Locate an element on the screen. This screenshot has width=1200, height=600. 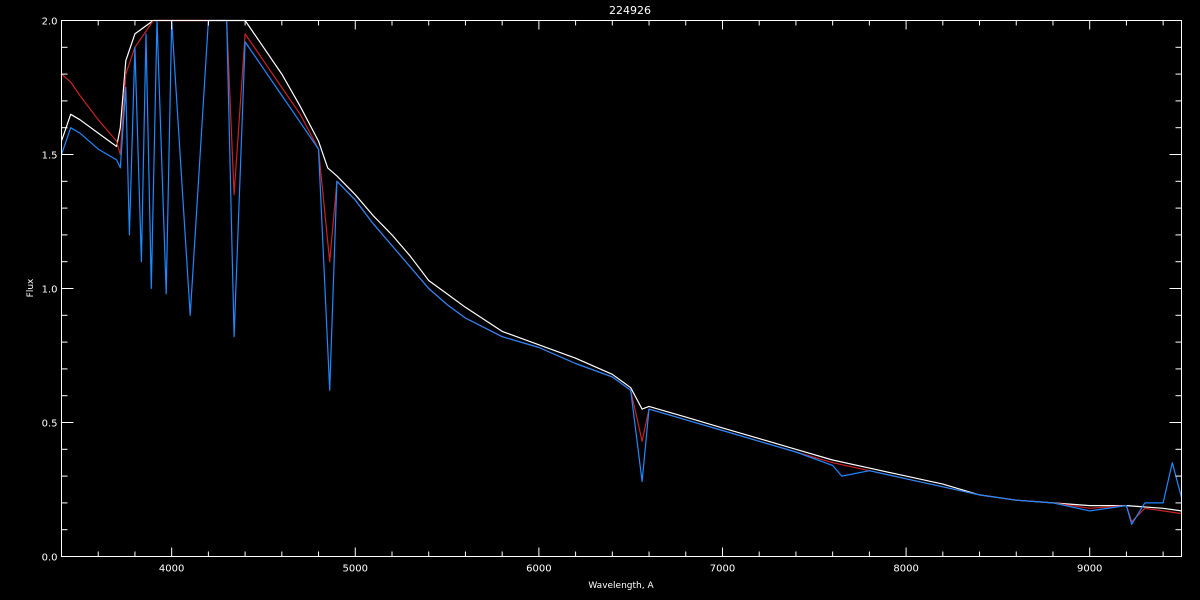
x-tick-label: 5000 is located at coordinates (355, 569).